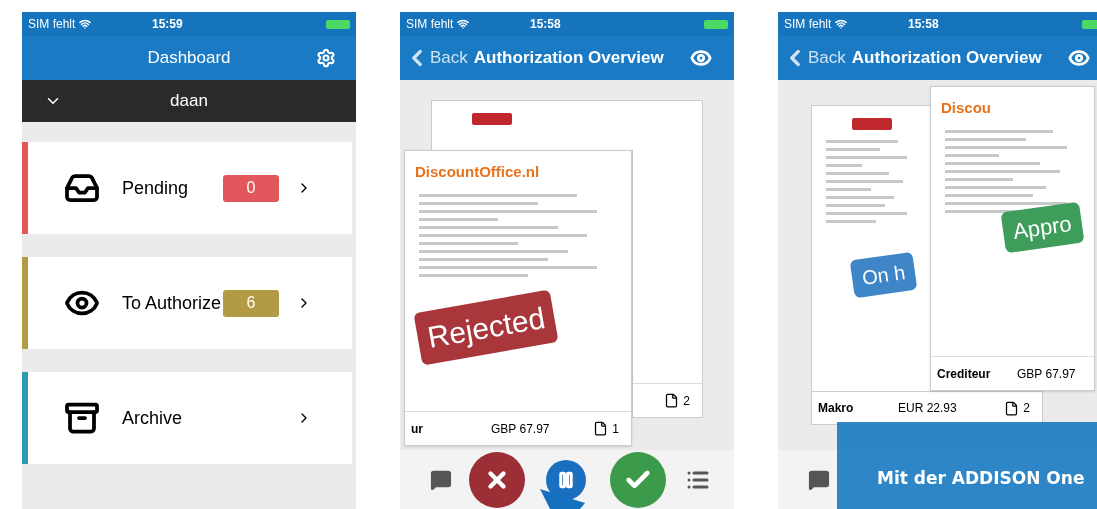  I want to click on account-name: daan, so click(189, 101).